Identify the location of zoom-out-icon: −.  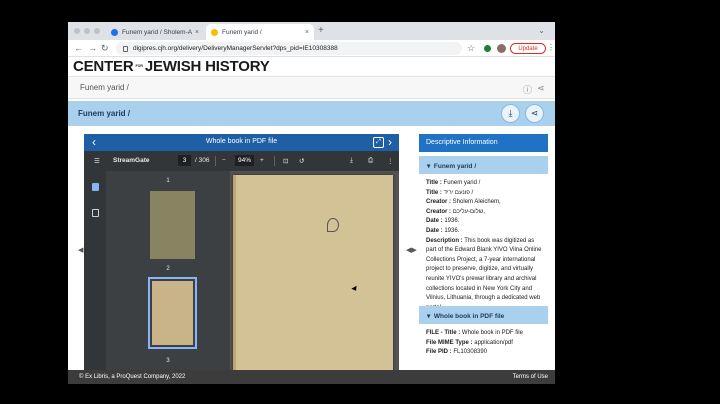
(224, 160).